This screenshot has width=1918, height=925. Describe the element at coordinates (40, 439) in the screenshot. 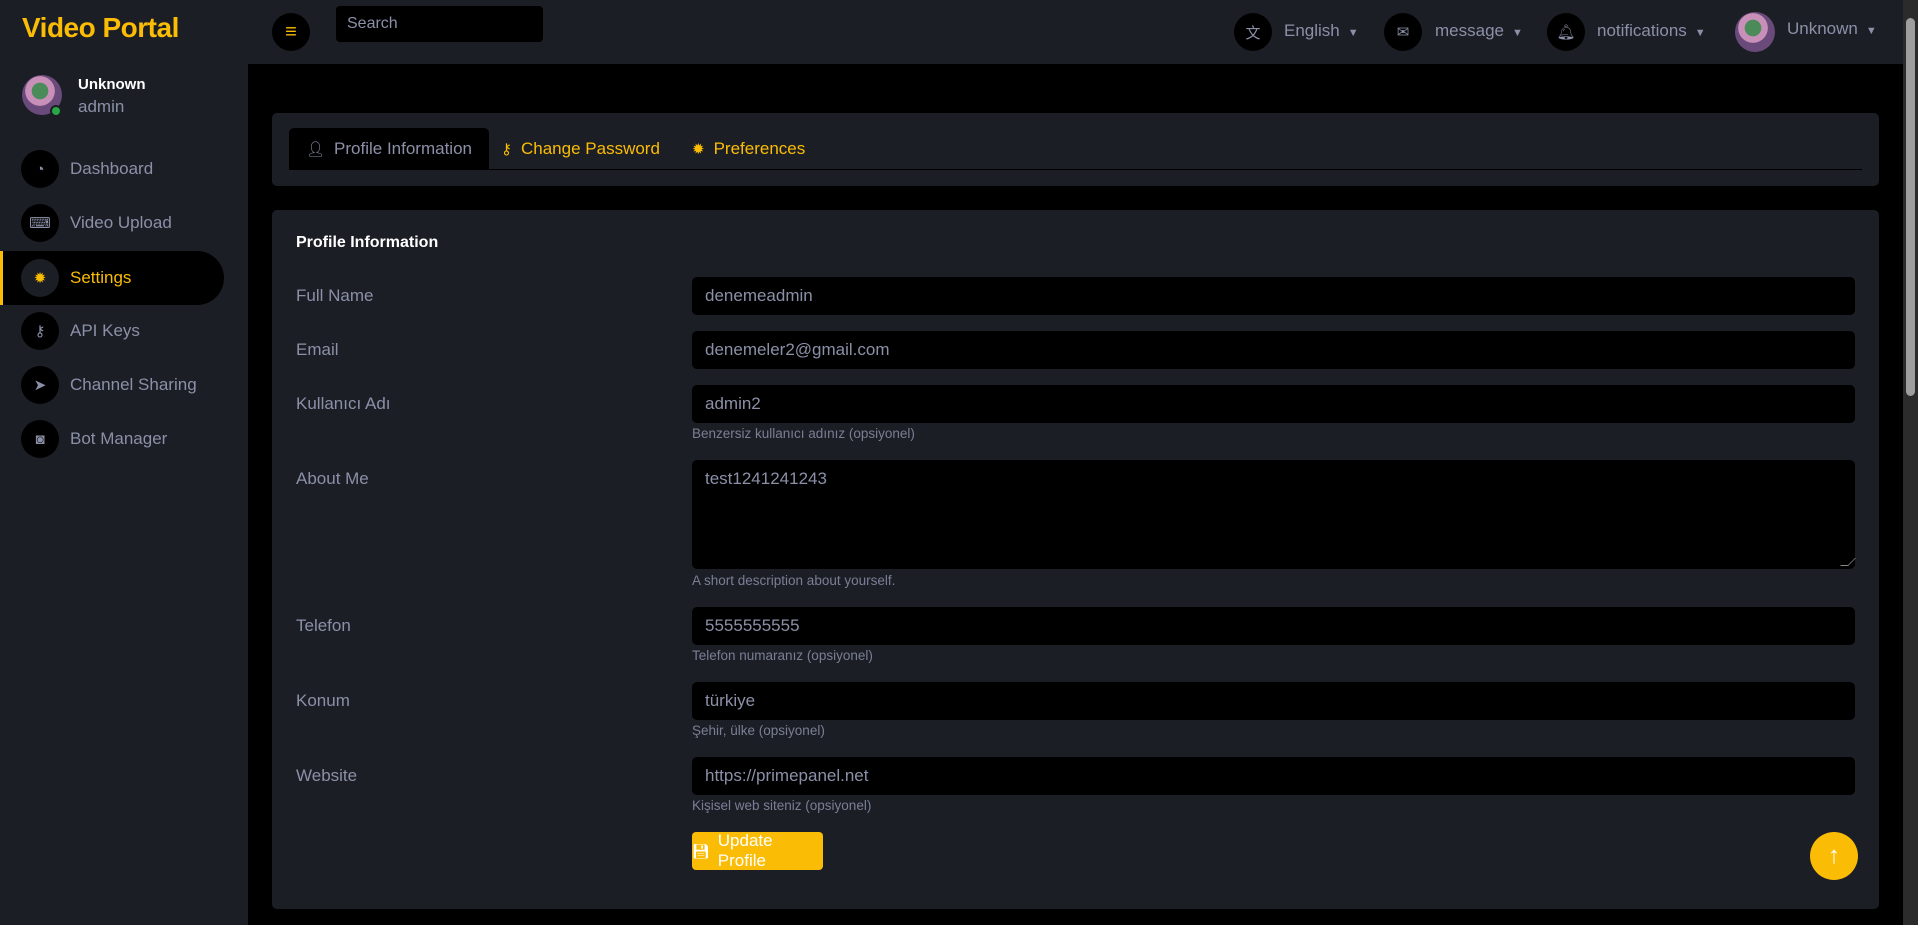

I see `robot-icon: ◙` at that location.